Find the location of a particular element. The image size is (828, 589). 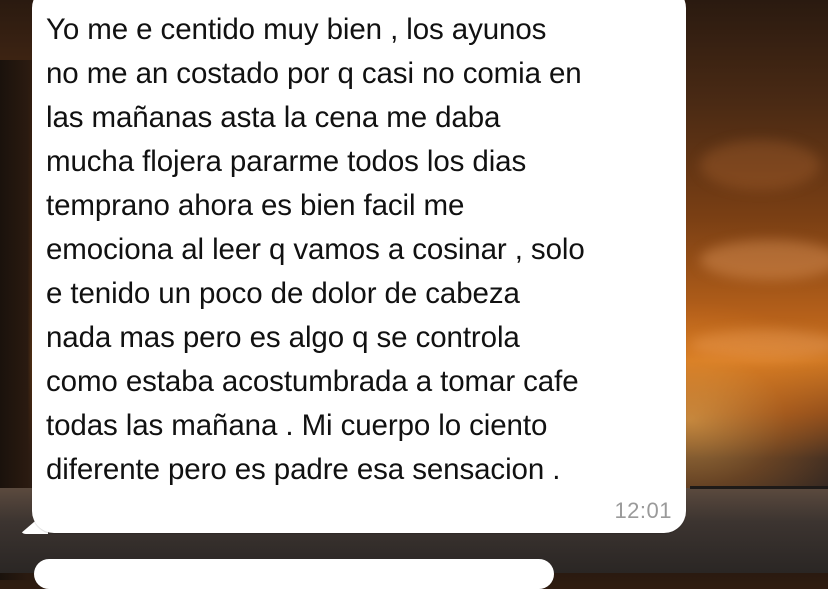

message-timestamp: 12:01 is located at coordinates (643, 510).